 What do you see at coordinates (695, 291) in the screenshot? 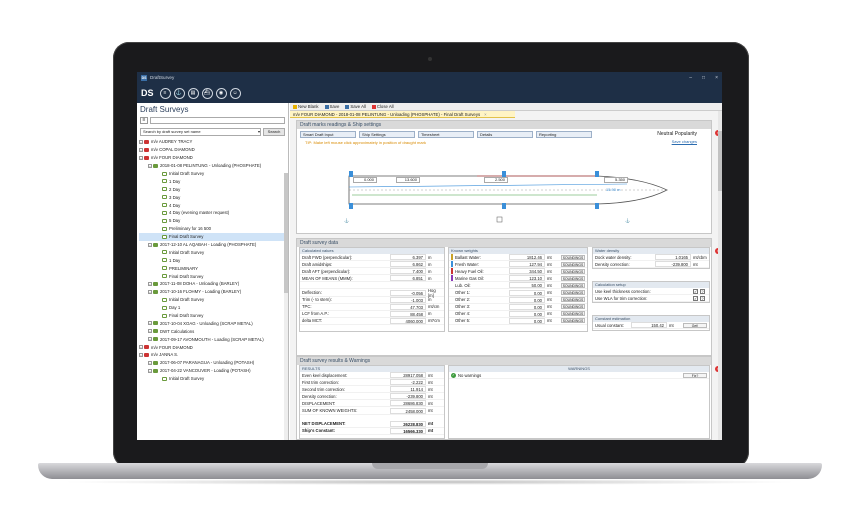
I see `keel-correction-checkbox: ✓` at bounding box center [695, 291].